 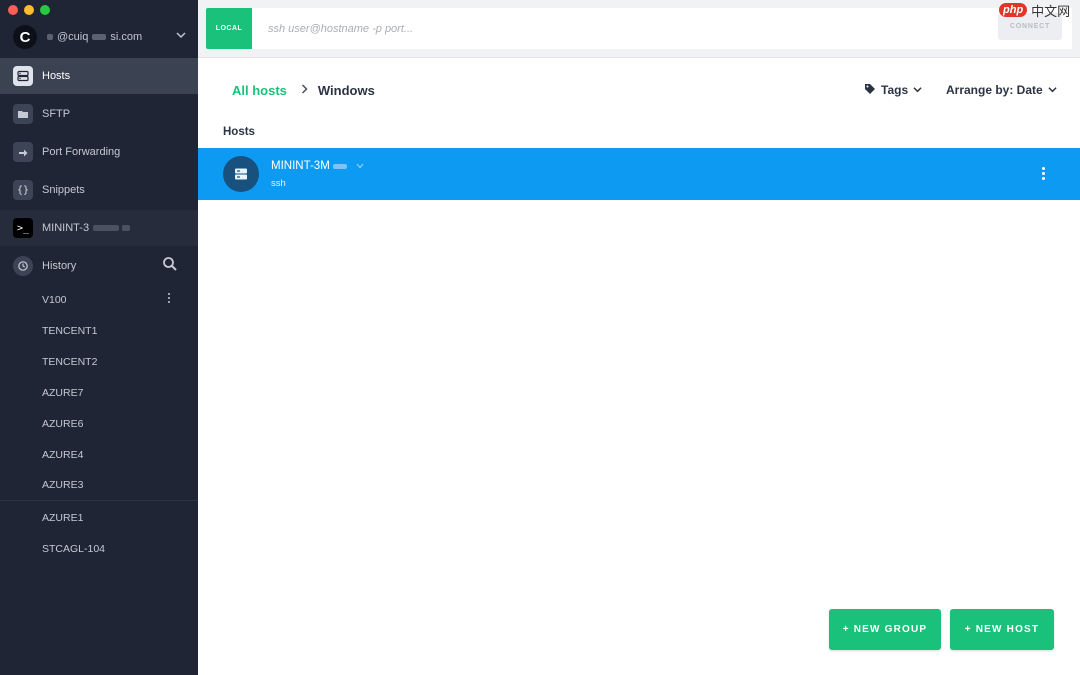 I want to click on account-email-part2: si.com, so click(x=126, y=37).